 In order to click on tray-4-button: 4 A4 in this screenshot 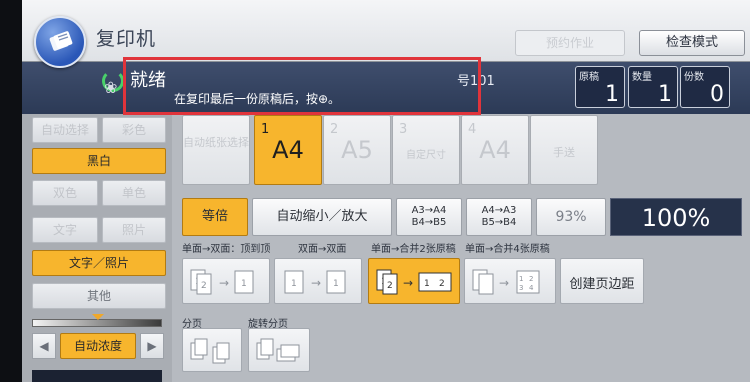, I will do `click(495, 150)`.